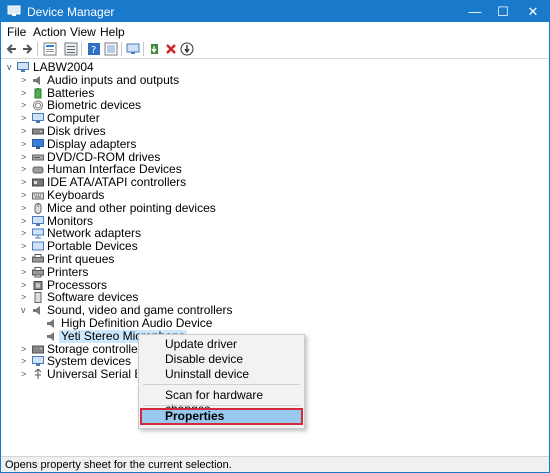 The image size is (550, 473). What do you see at coordinates (12, 49) in the screenshot?
I see `back-icon` at bounding box center [12, 49].